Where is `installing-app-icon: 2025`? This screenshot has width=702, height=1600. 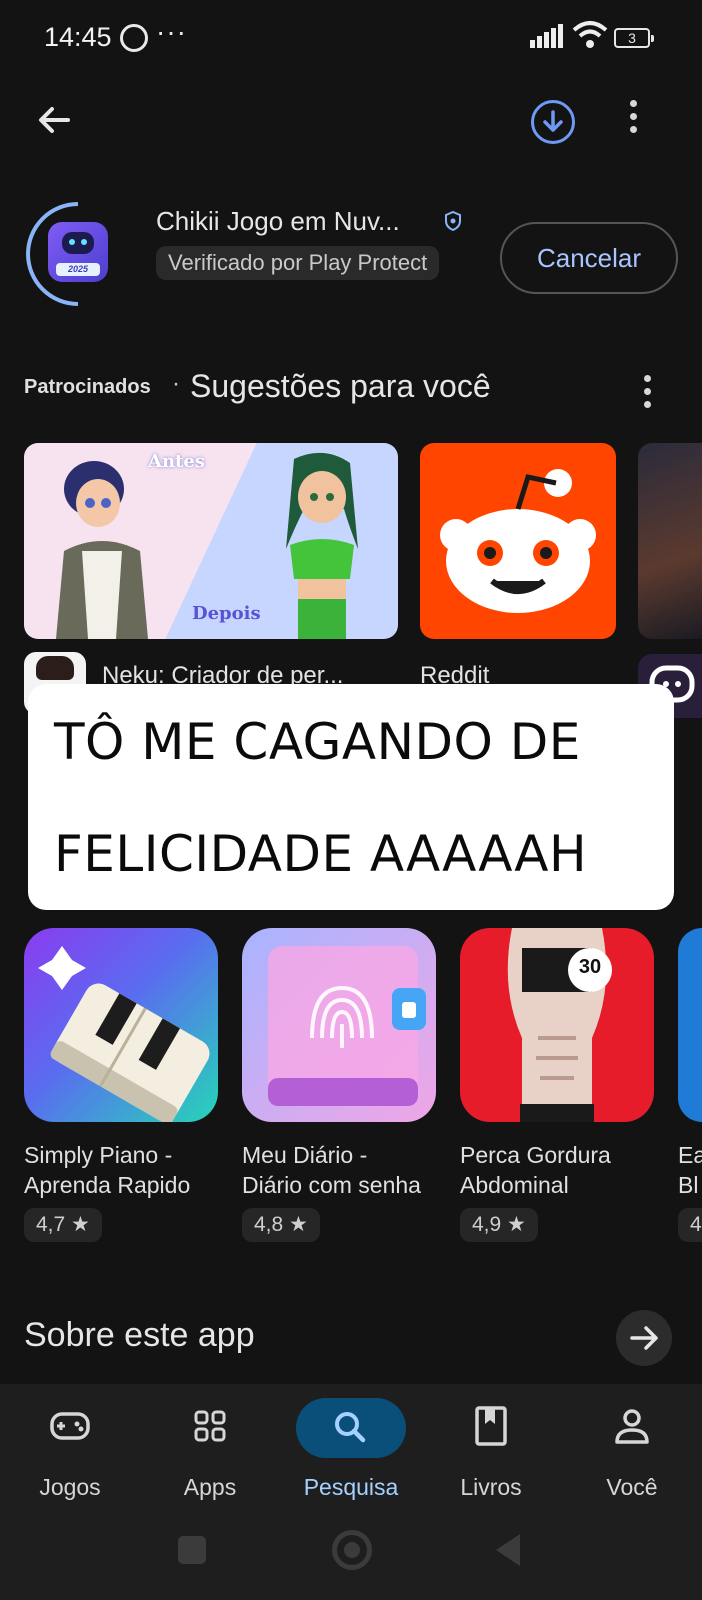
installing-app-icon: 2025 is located at coordinates (78, 252).